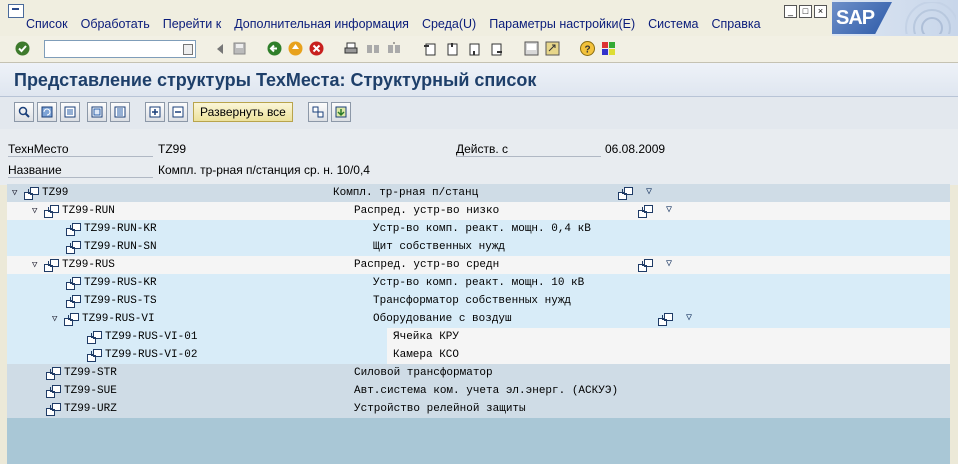  I want to click on find-icon, so click(372, 48).